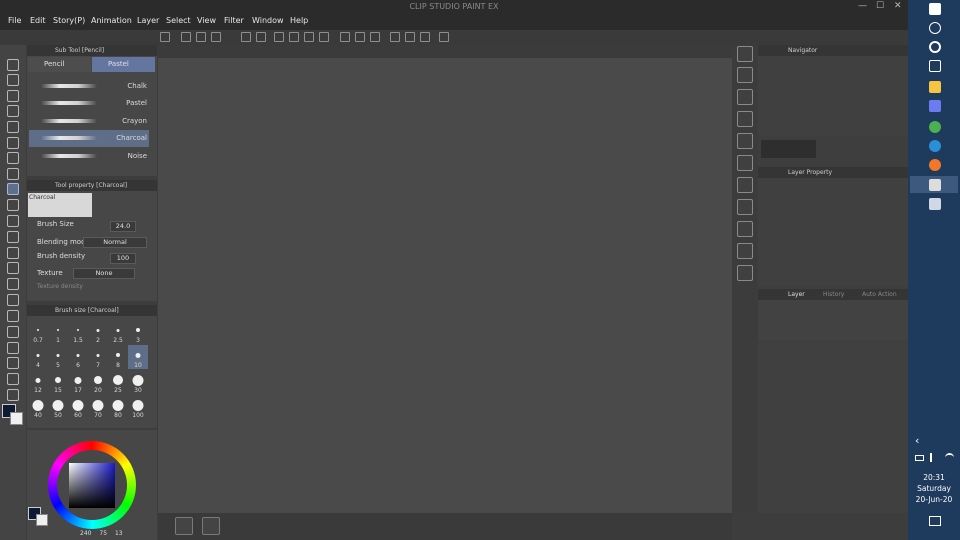  What do you see at coordinates (375, 37) in the screenshot?
I see `invert-selection-icon` at bounding box center [375, 37].